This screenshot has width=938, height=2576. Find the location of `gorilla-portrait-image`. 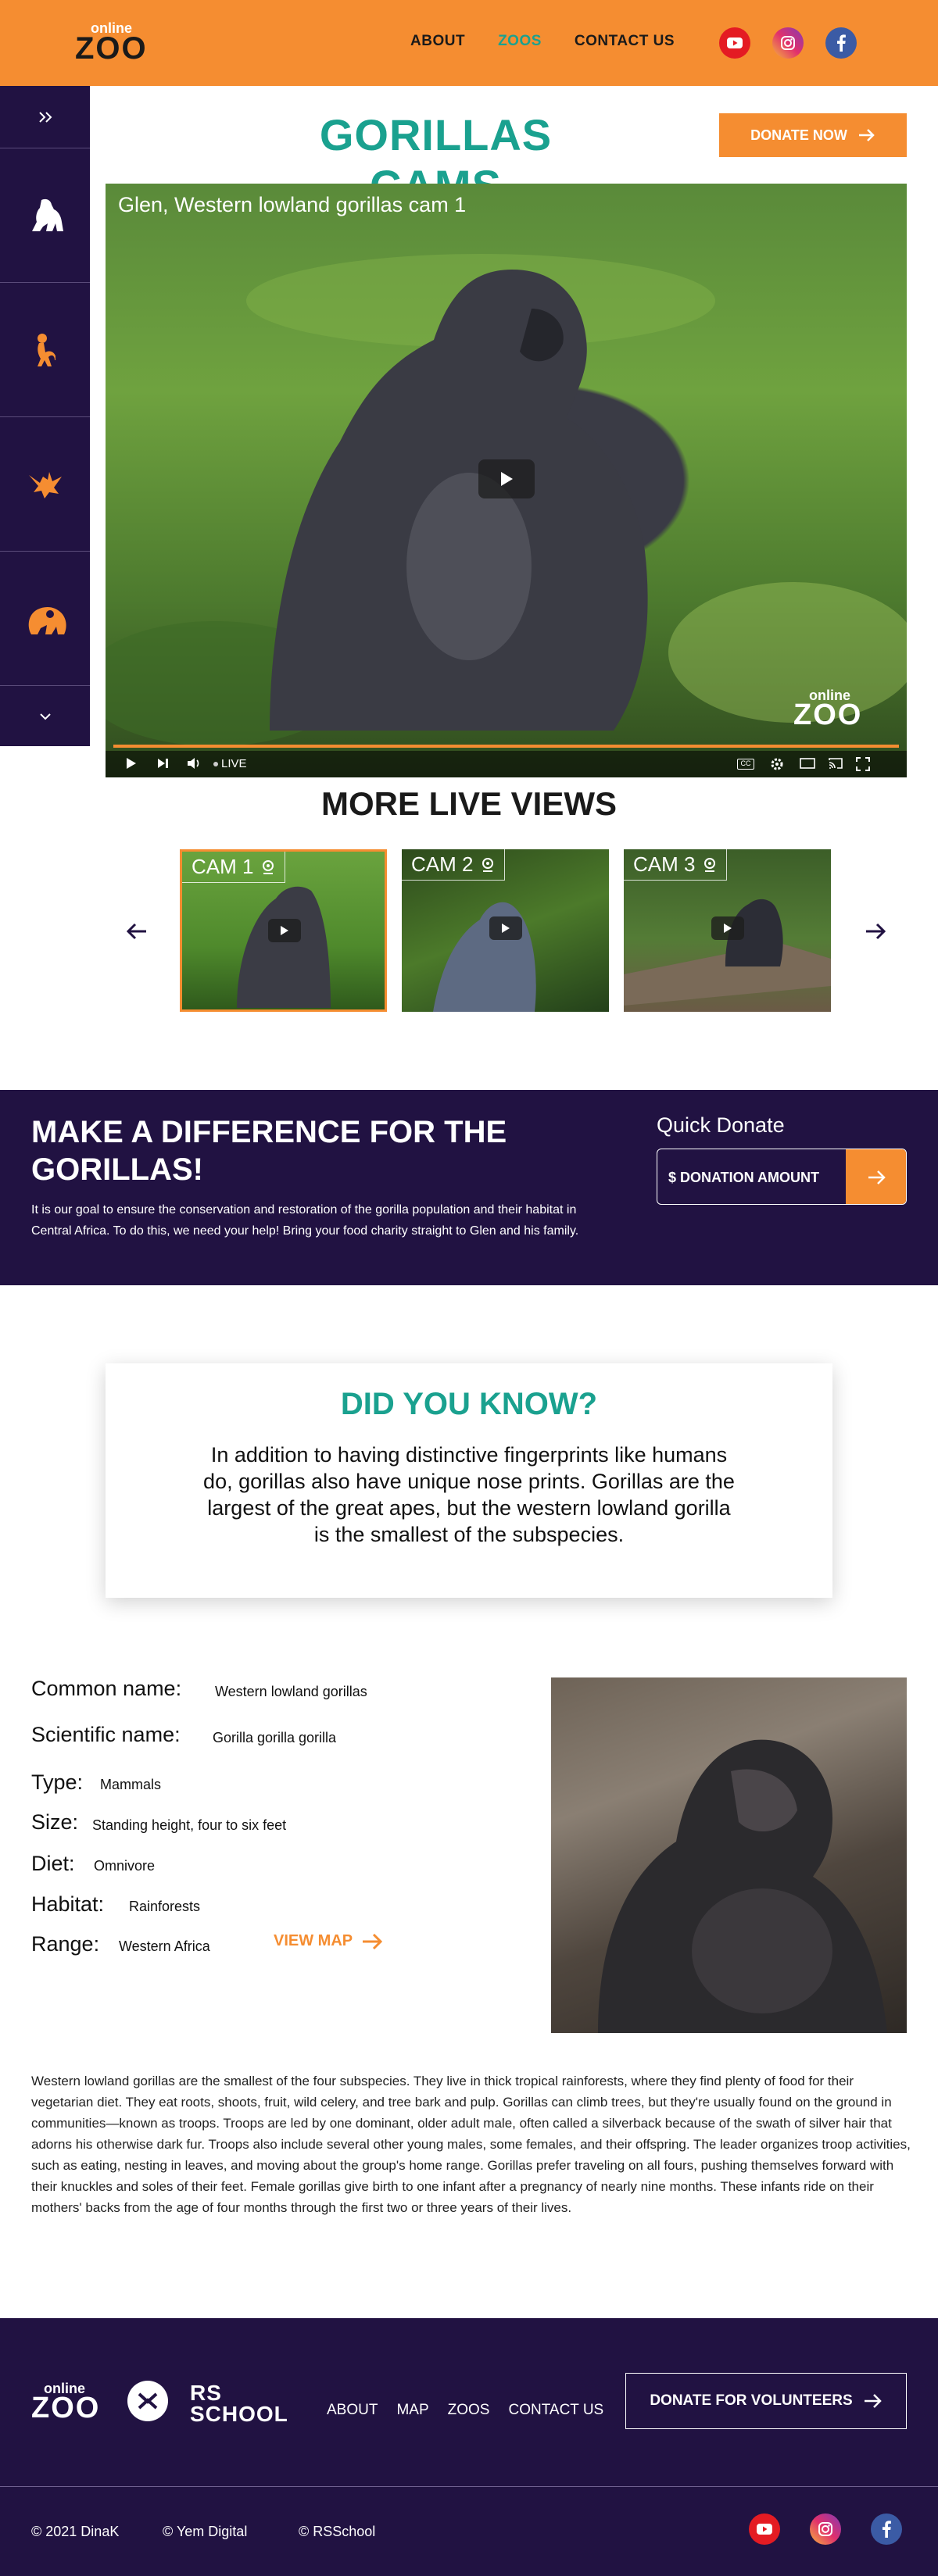

gorilla-portrait-image is located at coordinates (742, 1886).